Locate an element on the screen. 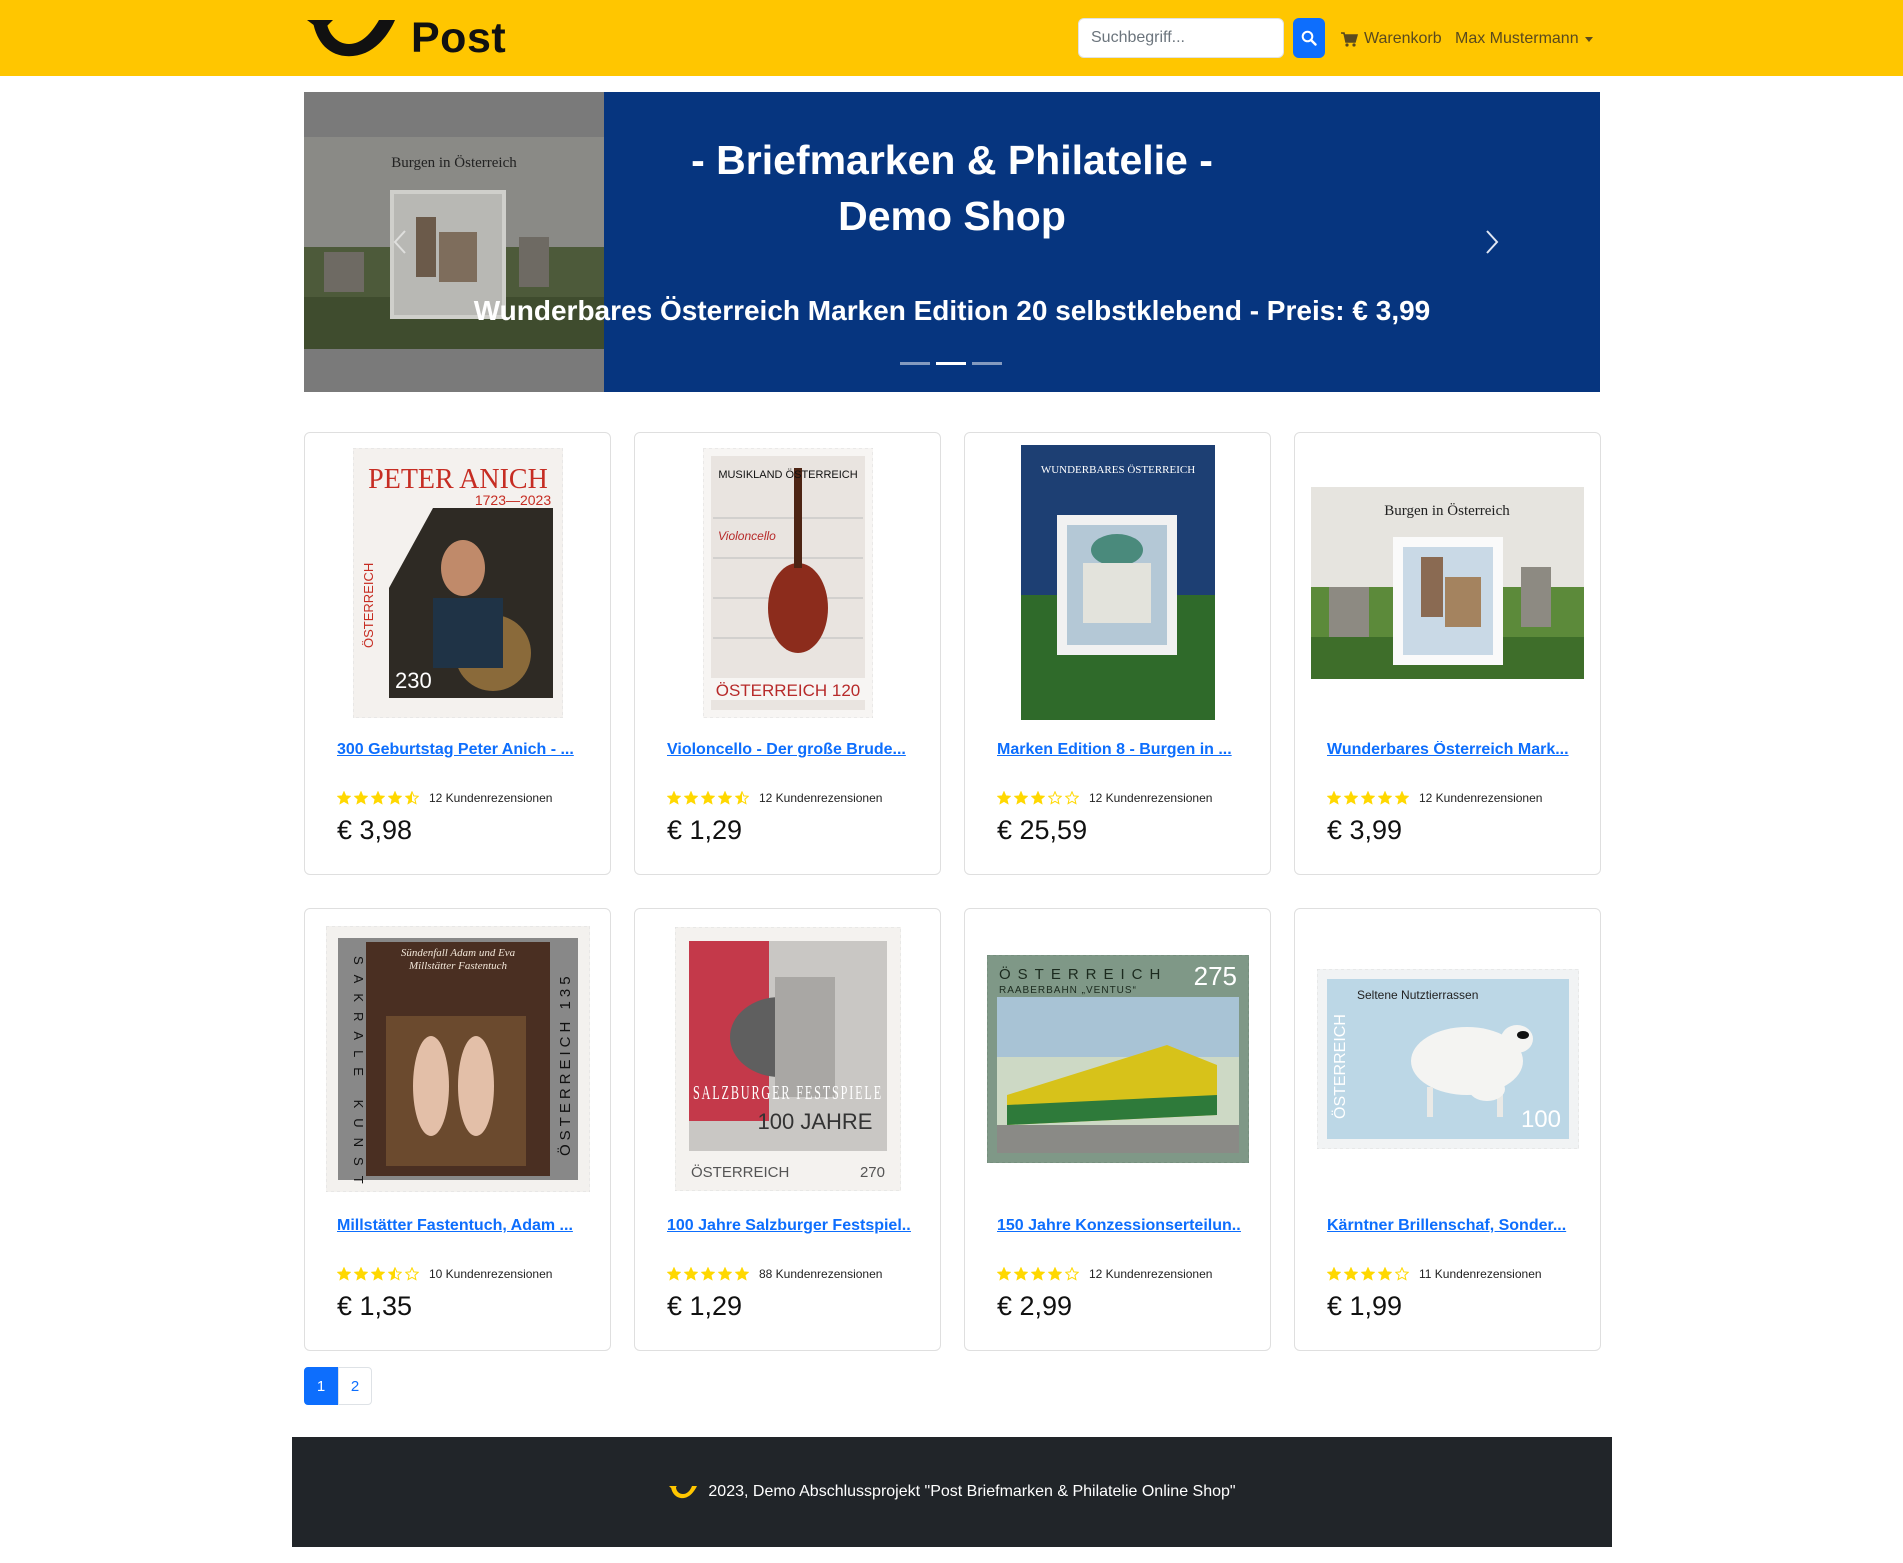  review-count: 11 Kundenrezensionen is located at coordinates (1480, 1274).